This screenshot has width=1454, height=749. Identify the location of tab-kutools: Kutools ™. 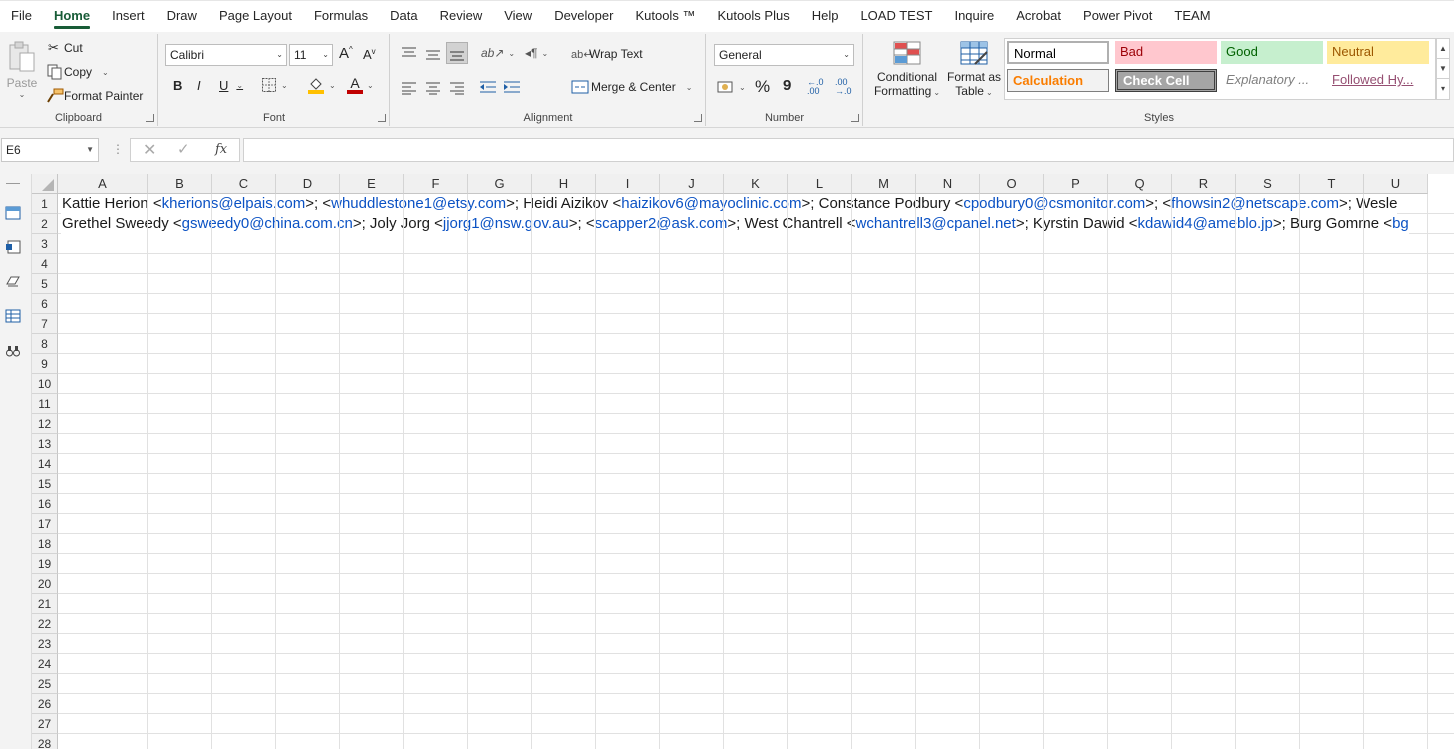
(665, 16).